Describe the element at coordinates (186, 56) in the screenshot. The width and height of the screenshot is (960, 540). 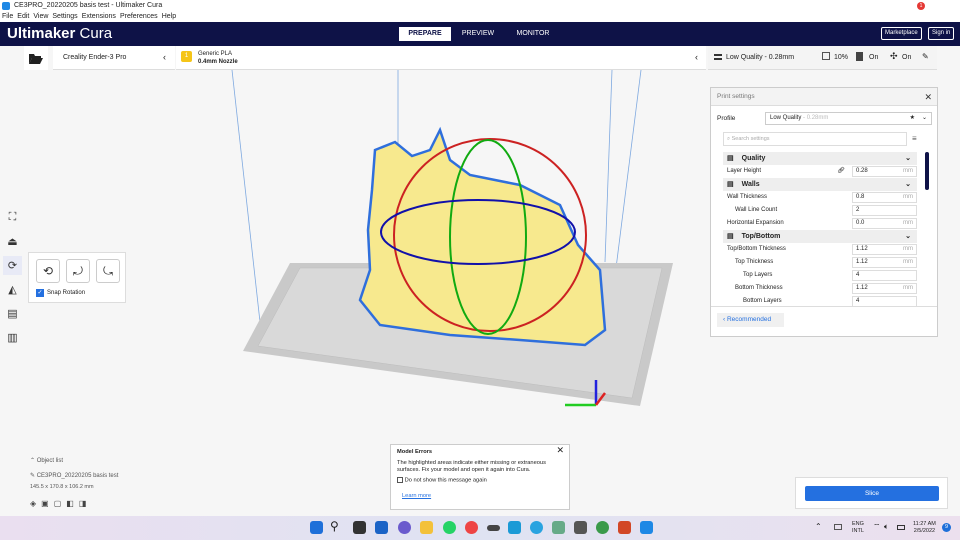
I see `extruder-number-badge: 1` at that location.